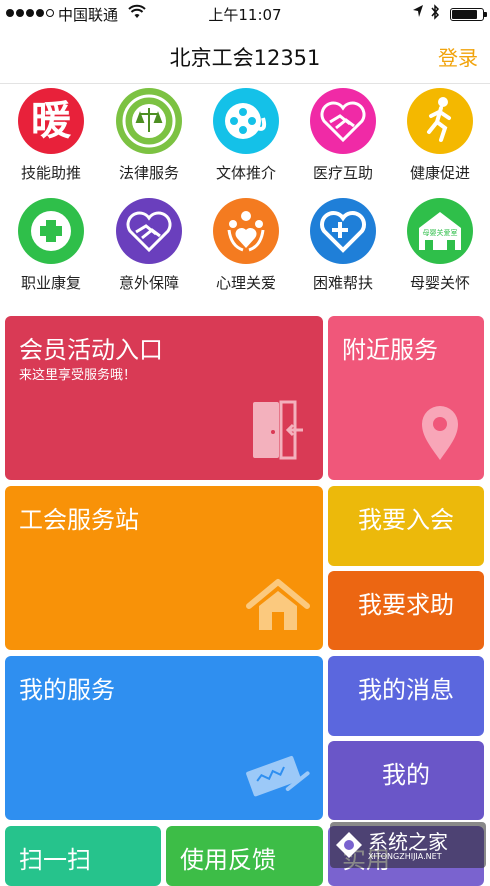 The height and width of the screenshot is (886, 490). Describe the element at coordinates (245, 173) in the screenshot. I see `service-label: 文体推介` at that location.